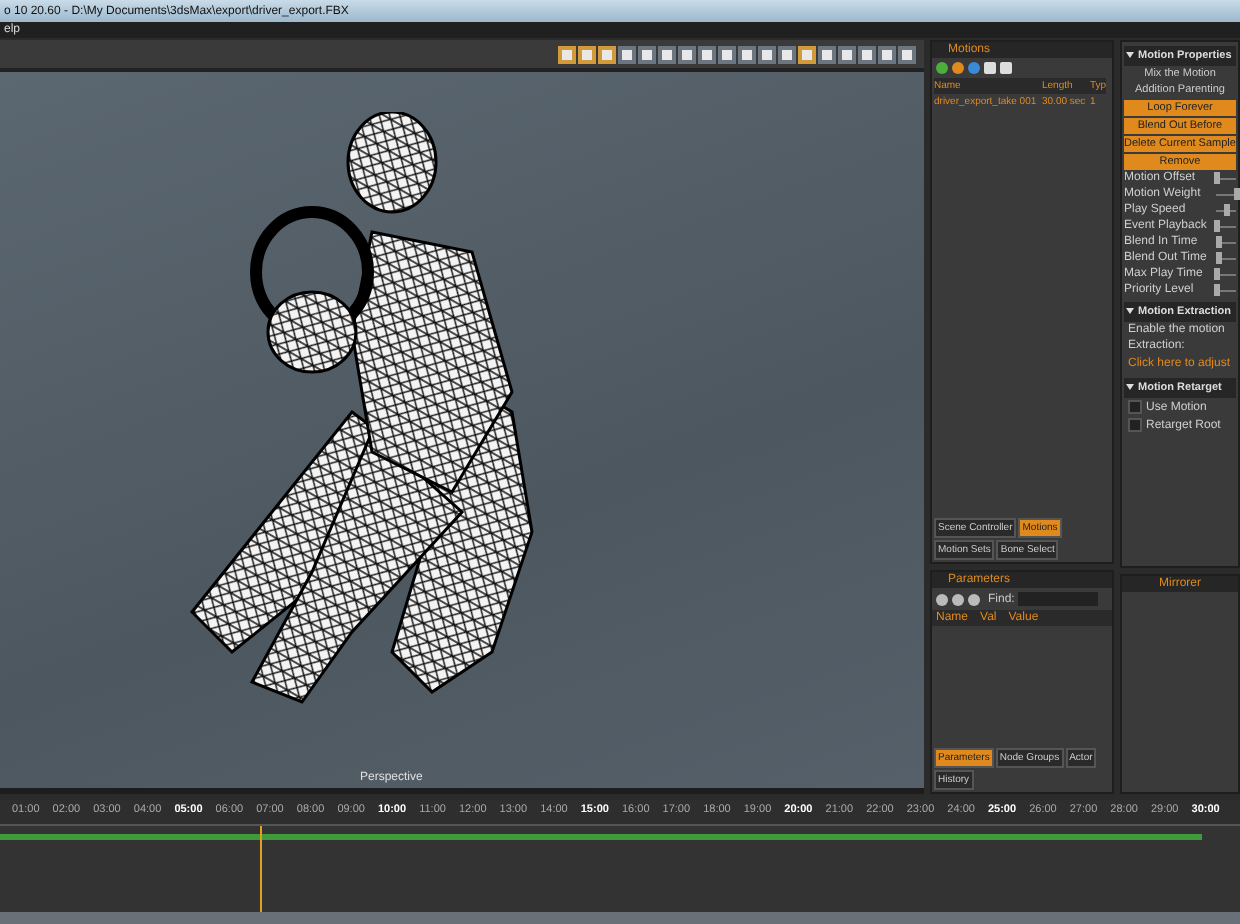  Describe the element at coordinates (990, 68) in the screenshot. I see `document-icon` at that location.